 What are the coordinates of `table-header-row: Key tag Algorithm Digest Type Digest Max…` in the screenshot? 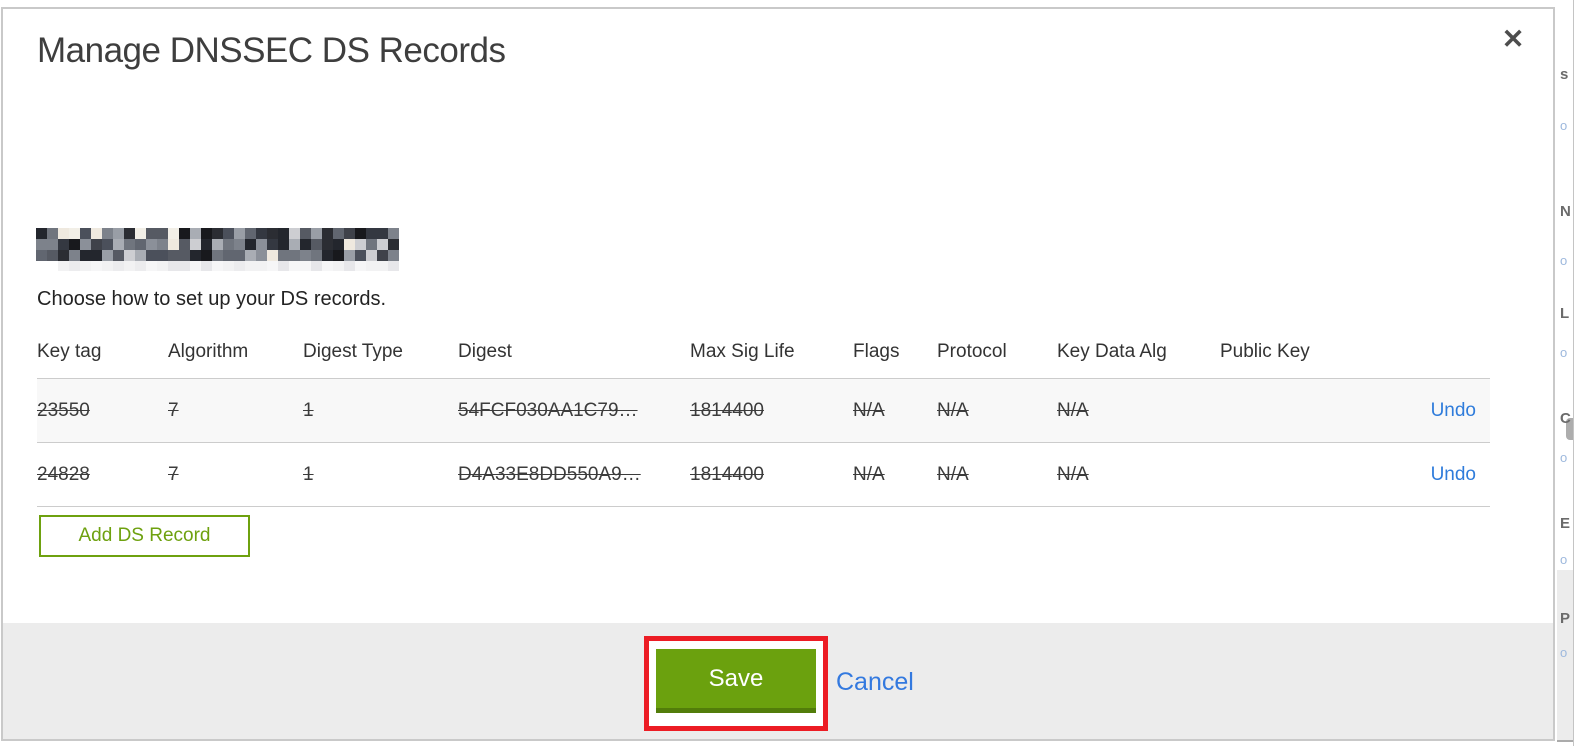 It's located at (763, 354).